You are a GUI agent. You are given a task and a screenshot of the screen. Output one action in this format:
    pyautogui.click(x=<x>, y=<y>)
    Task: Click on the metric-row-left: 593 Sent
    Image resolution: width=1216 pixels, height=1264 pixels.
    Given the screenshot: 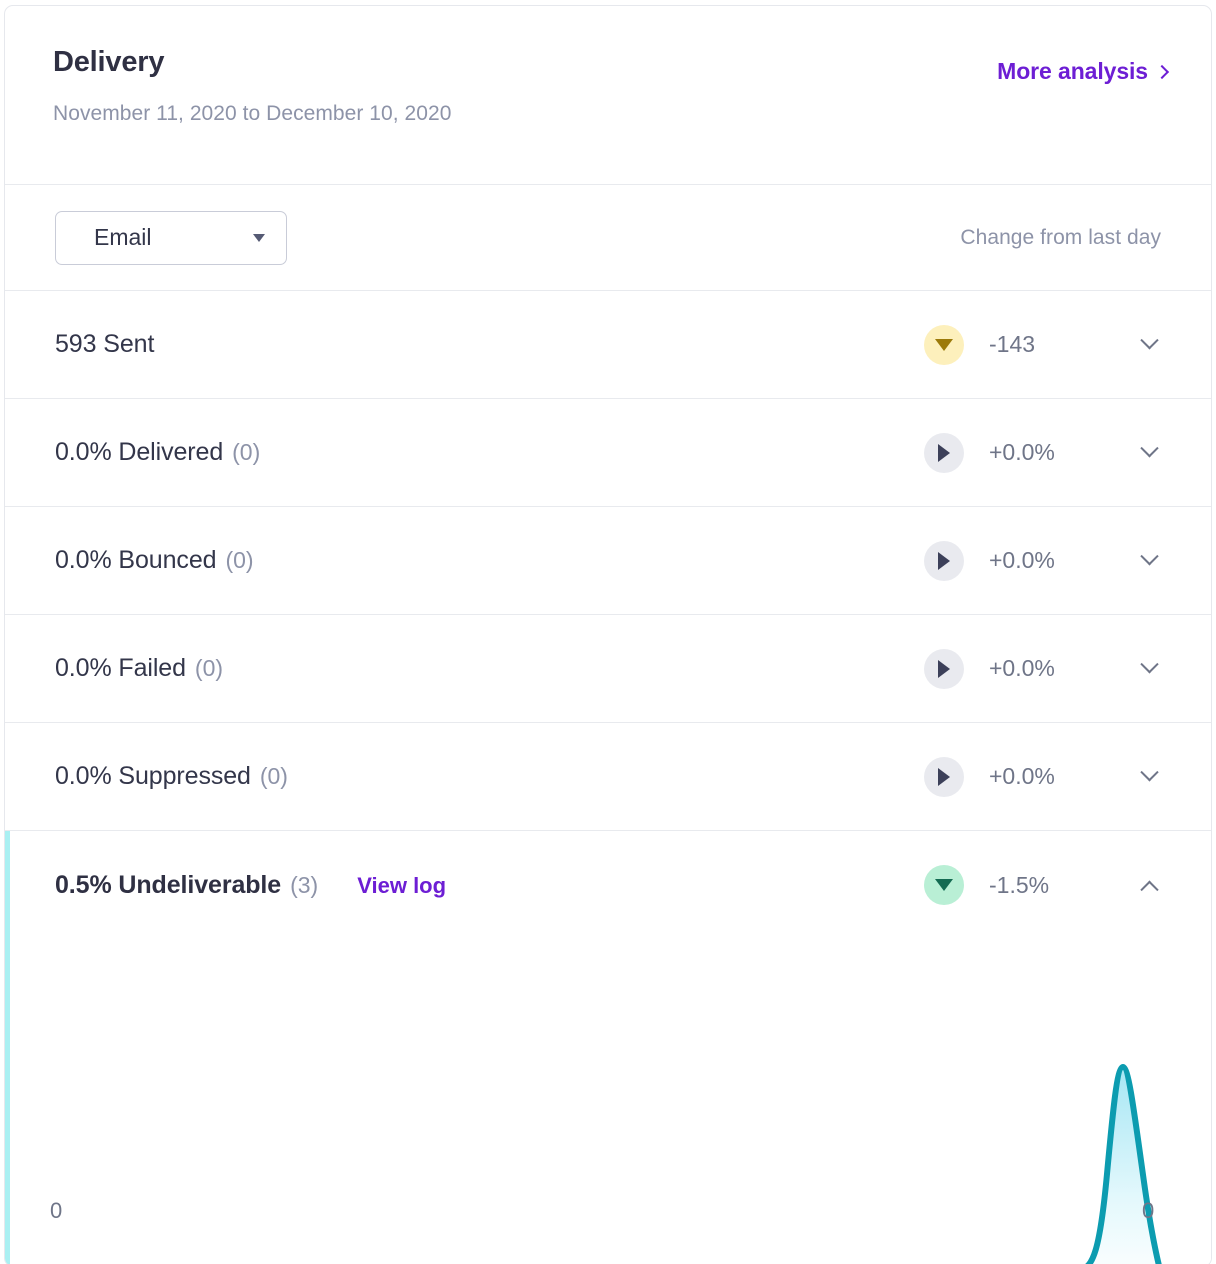 What is the action you would take?
    pyautogui.click(x=489, y=344)
    